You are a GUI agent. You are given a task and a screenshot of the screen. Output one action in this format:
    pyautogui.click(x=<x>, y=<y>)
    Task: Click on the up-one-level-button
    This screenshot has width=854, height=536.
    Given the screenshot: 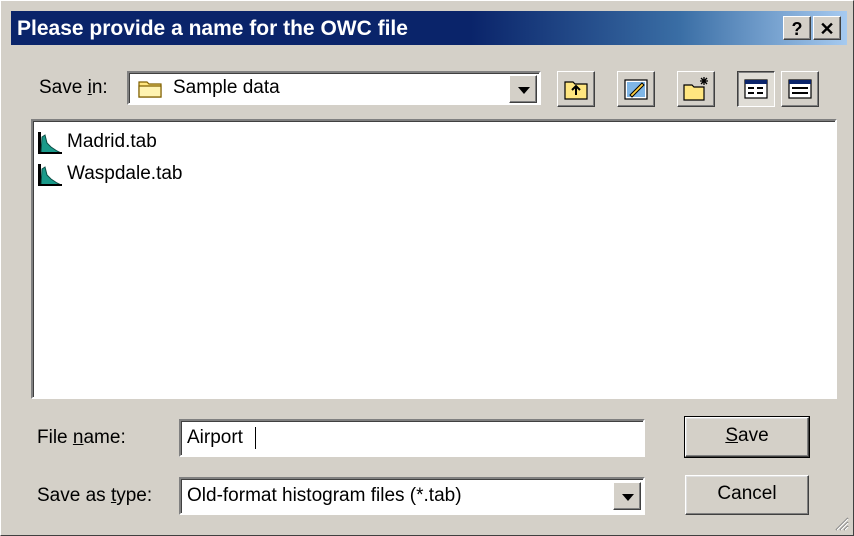 What is the action you would take?
    pyautogui.click(x=576, y=89)
    